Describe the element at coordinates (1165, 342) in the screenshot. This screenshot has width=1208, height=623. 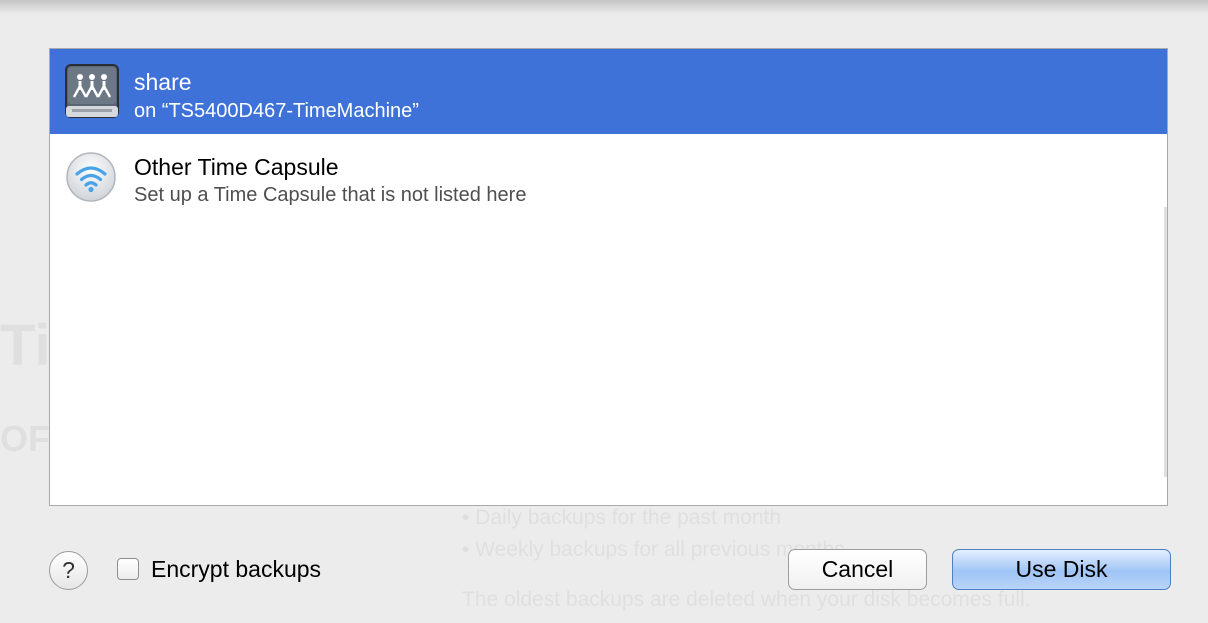
I see `list-scrollbar-track` at that location.